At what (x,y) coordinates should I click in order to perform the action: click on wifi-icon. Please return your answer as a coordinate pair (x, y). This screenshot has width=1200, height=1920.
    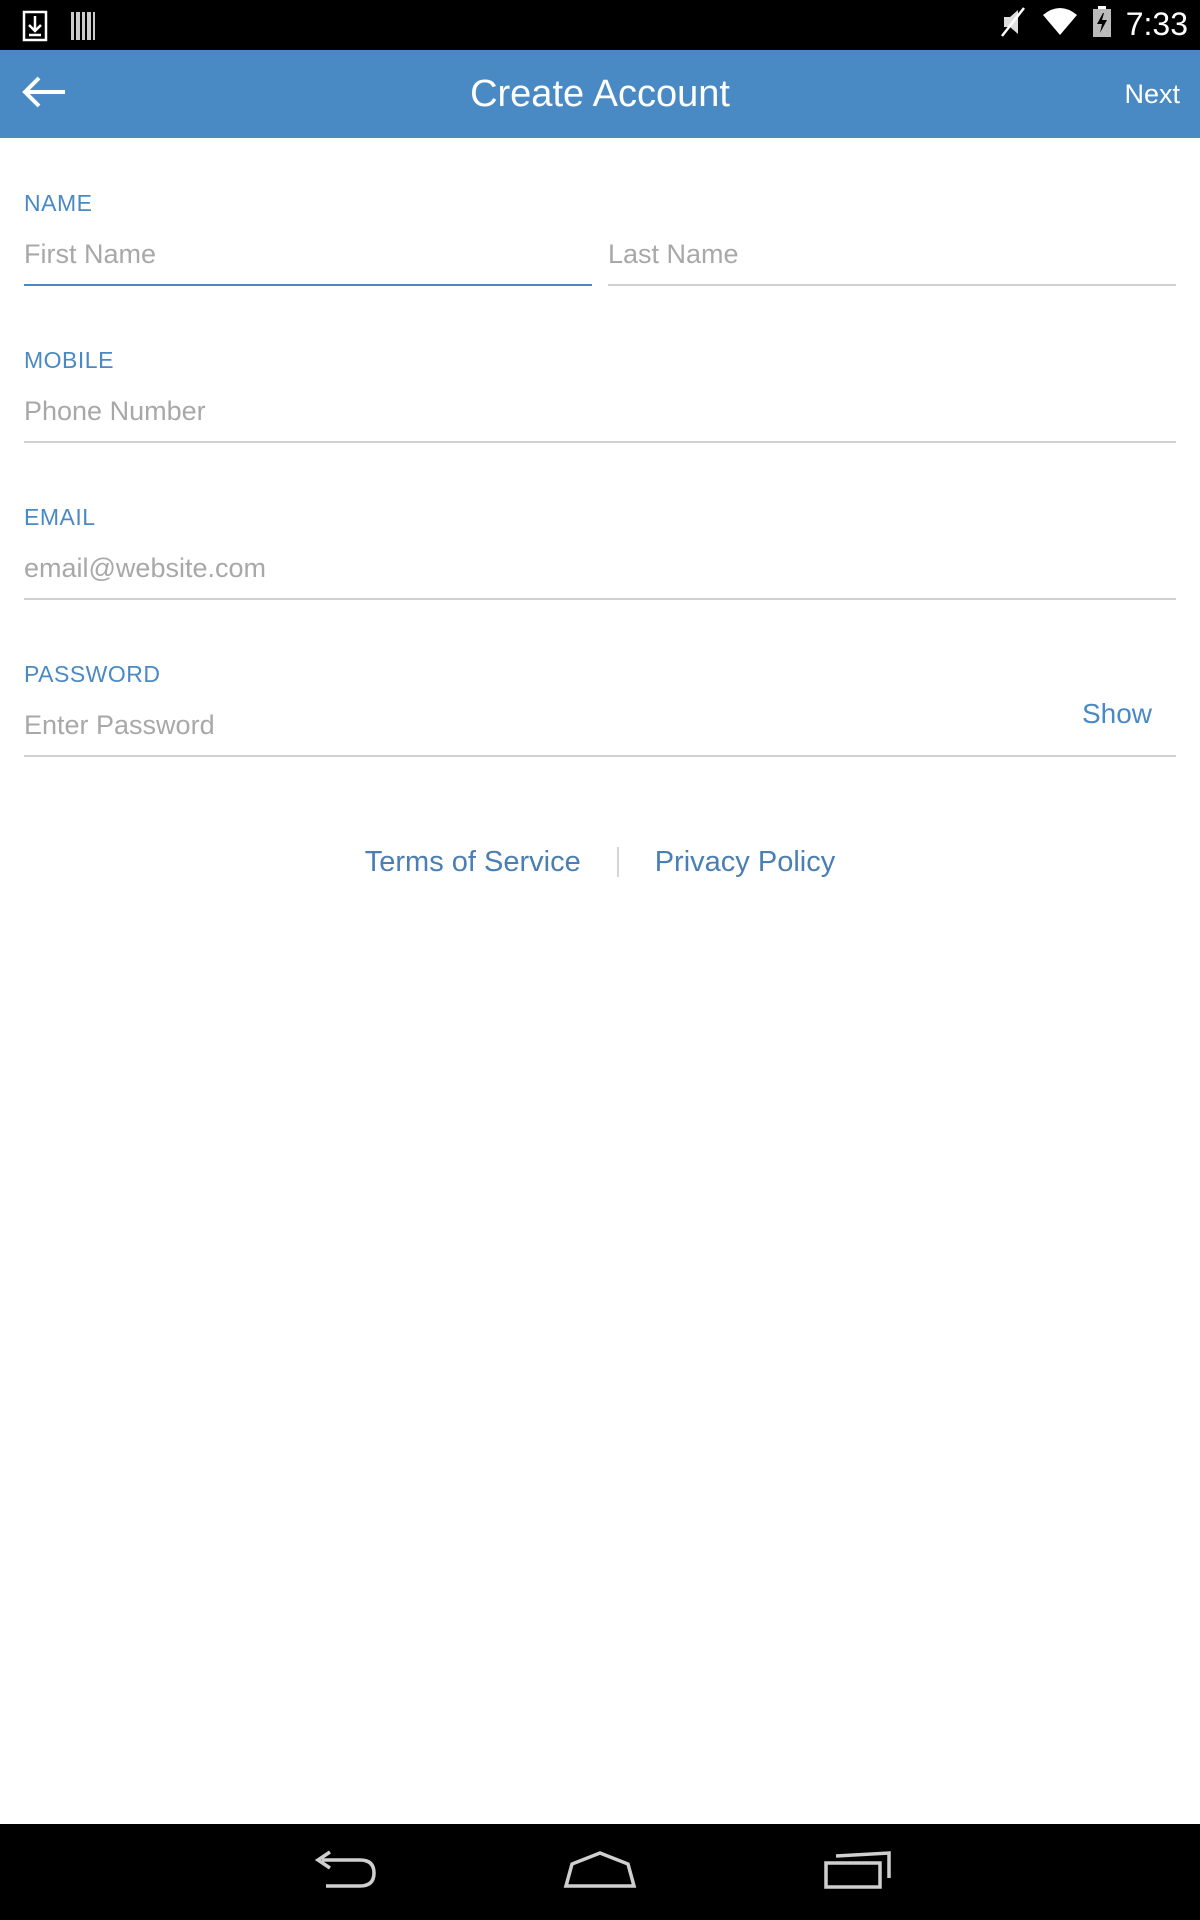
    Looking at the image, I should click on (1060, 24).